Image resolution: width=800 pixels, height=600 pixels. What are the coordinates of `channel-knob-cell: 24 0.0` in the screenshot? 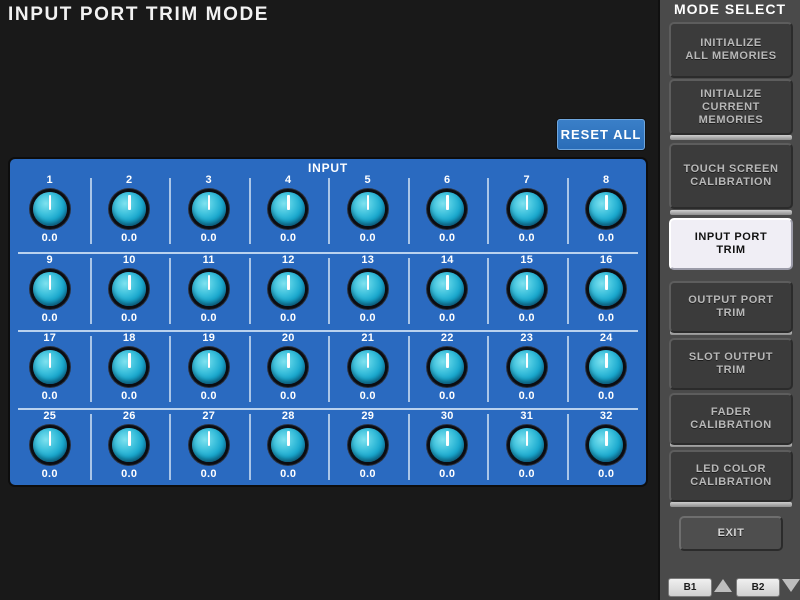 It's located at (606, 371).